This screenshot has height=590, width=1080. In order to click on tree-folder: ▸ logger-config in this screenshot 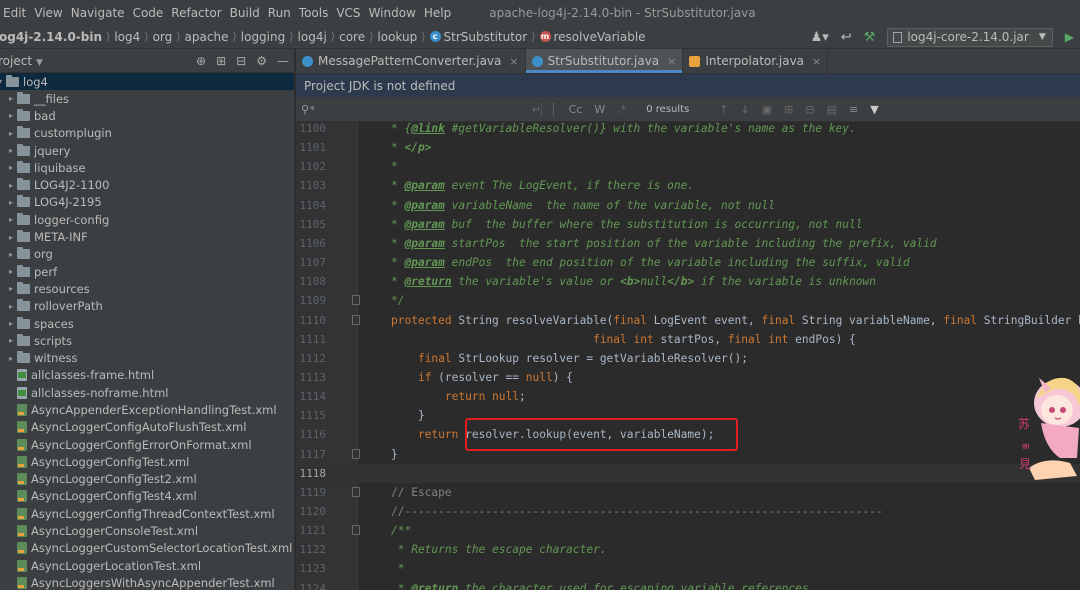, I will do `click(147, 219)`.